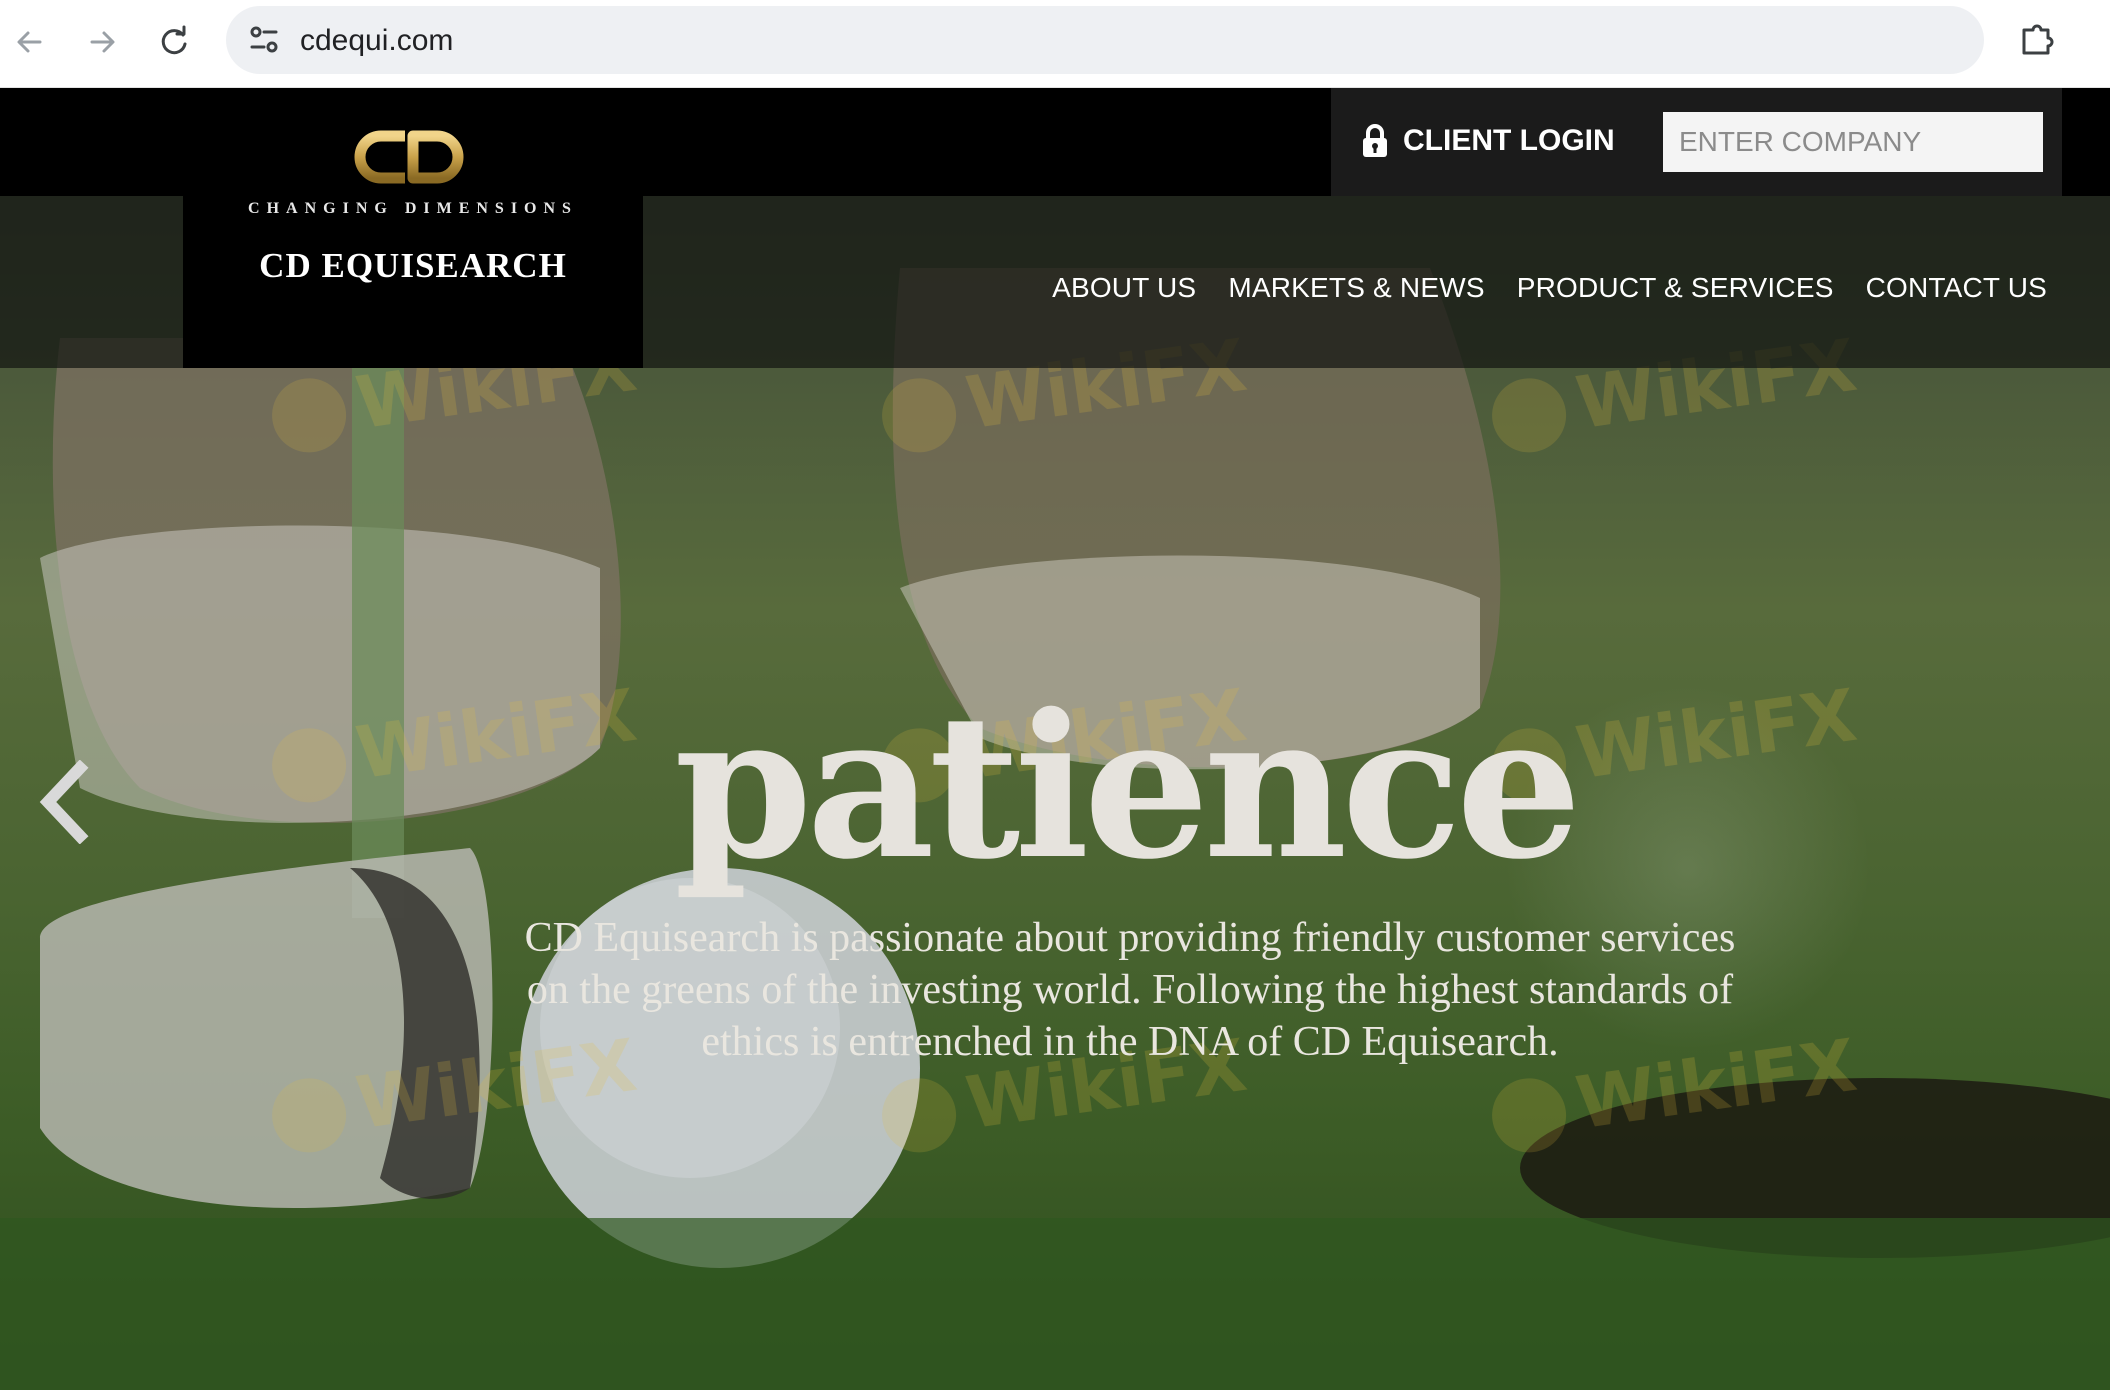 The image size is (2110, 1390). Describe the element at coordinates (1124, 288) in the screenshot. I see `nav-about-us: ABOUT US` at that location.